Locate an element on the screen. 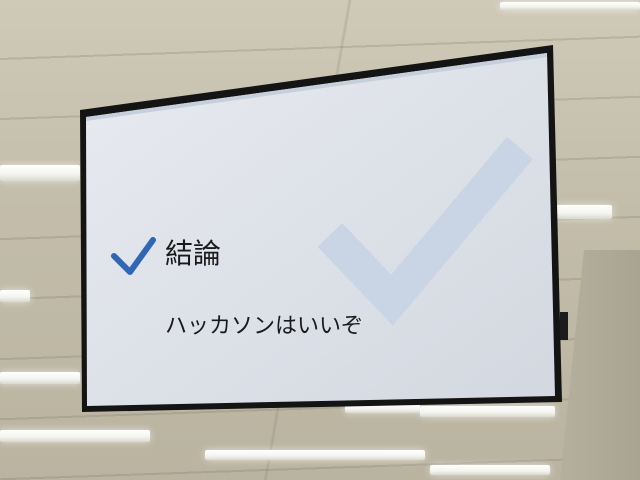  slide-body-text: ハッカソンはいいぞ is located at coordinates (264, 326).